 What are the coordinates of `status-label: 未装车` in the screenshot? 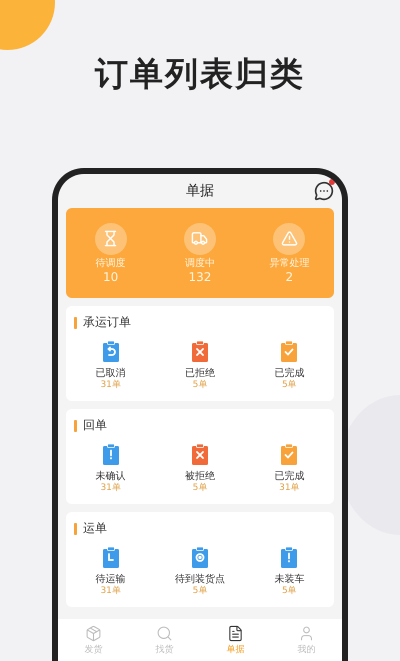 It's located at (289, 579).